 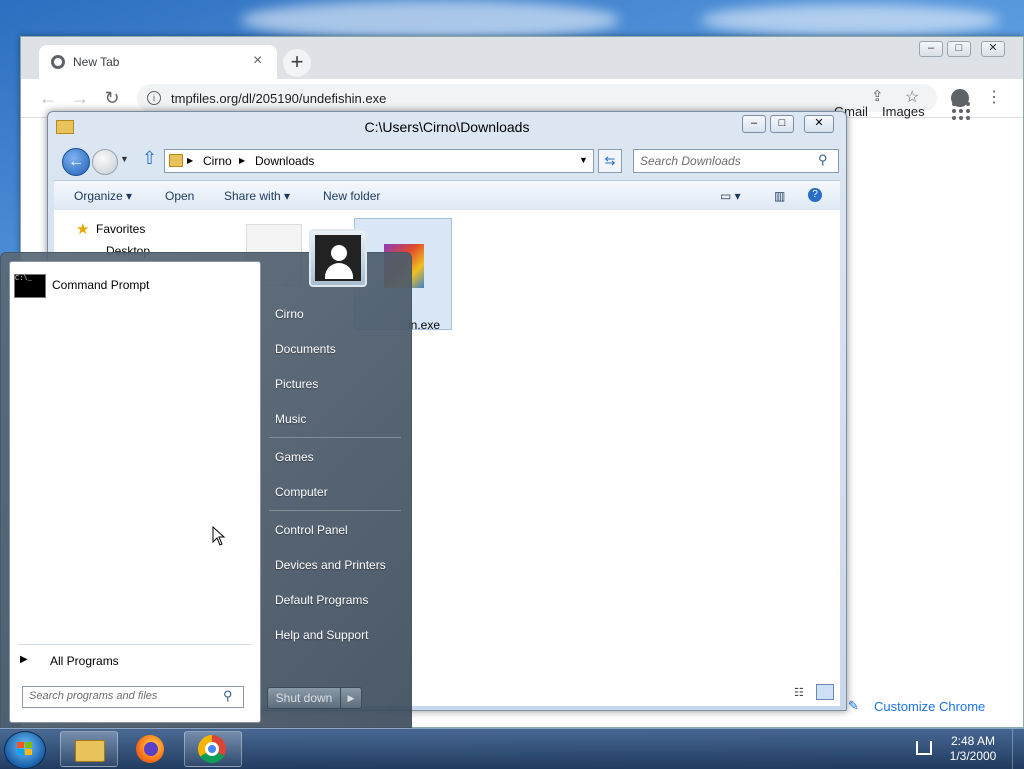 I want to click on new-folder-button: New folder, so click(x=351, y=196).